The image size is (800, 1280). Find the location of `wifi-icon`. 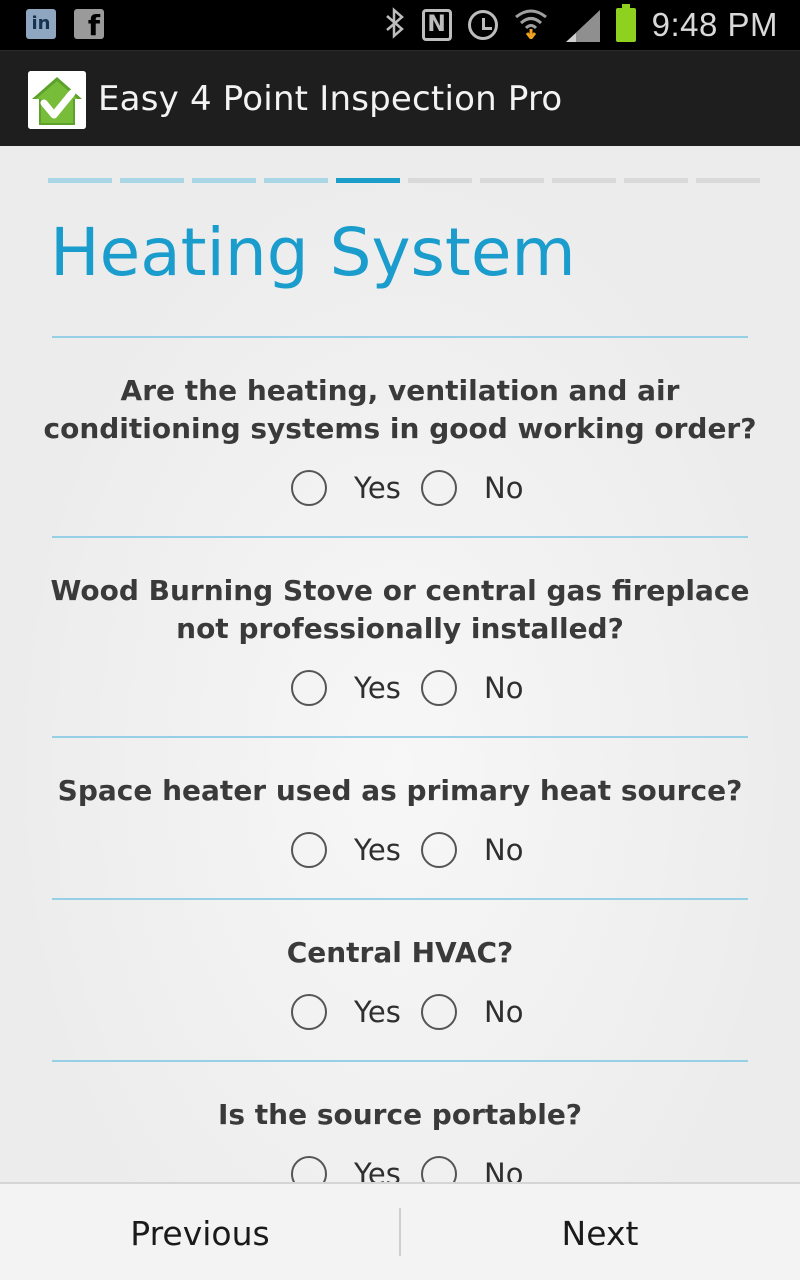

wifi-icon is located at coordinates (531, 25).